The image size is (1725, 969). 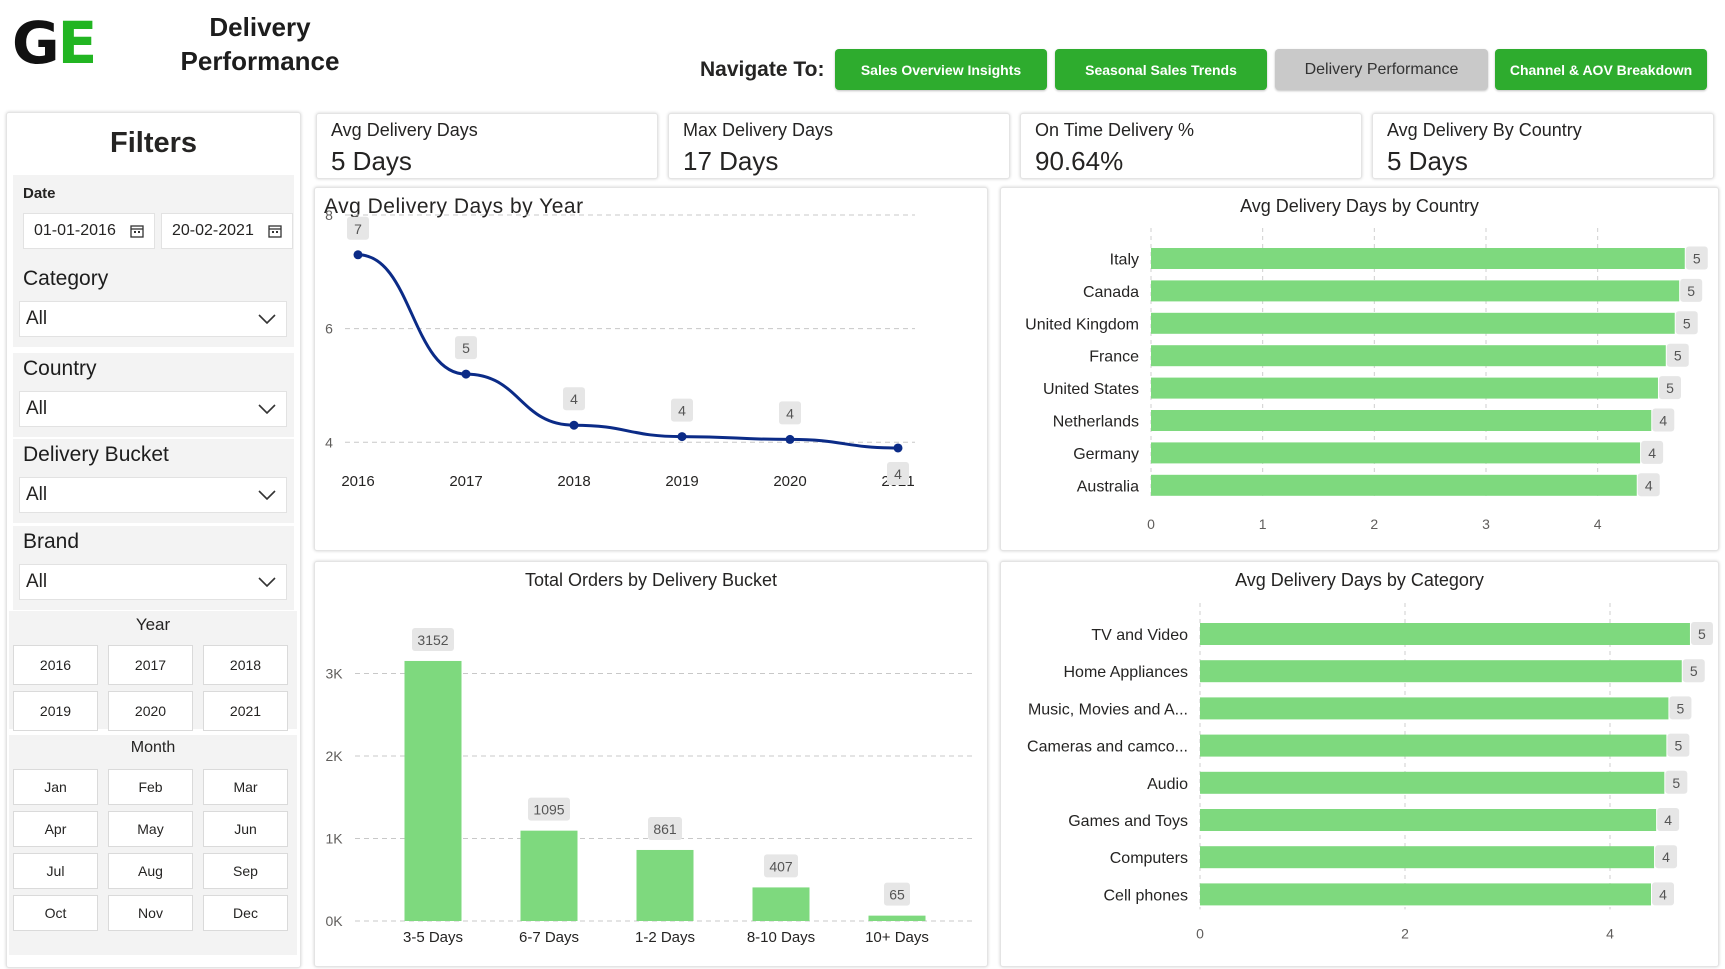 I want to click on page-title-line1: Delivery, so click(x=260, y=27).